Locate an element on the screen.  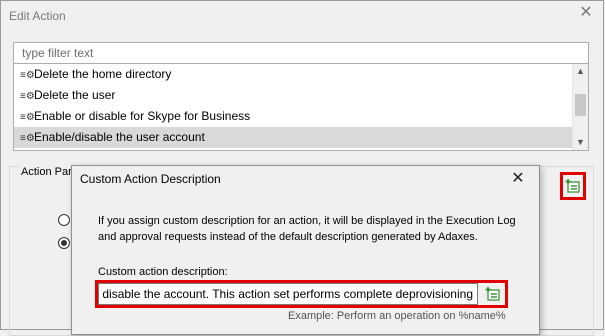
custom-description-input is located at coordinates (288, 294).